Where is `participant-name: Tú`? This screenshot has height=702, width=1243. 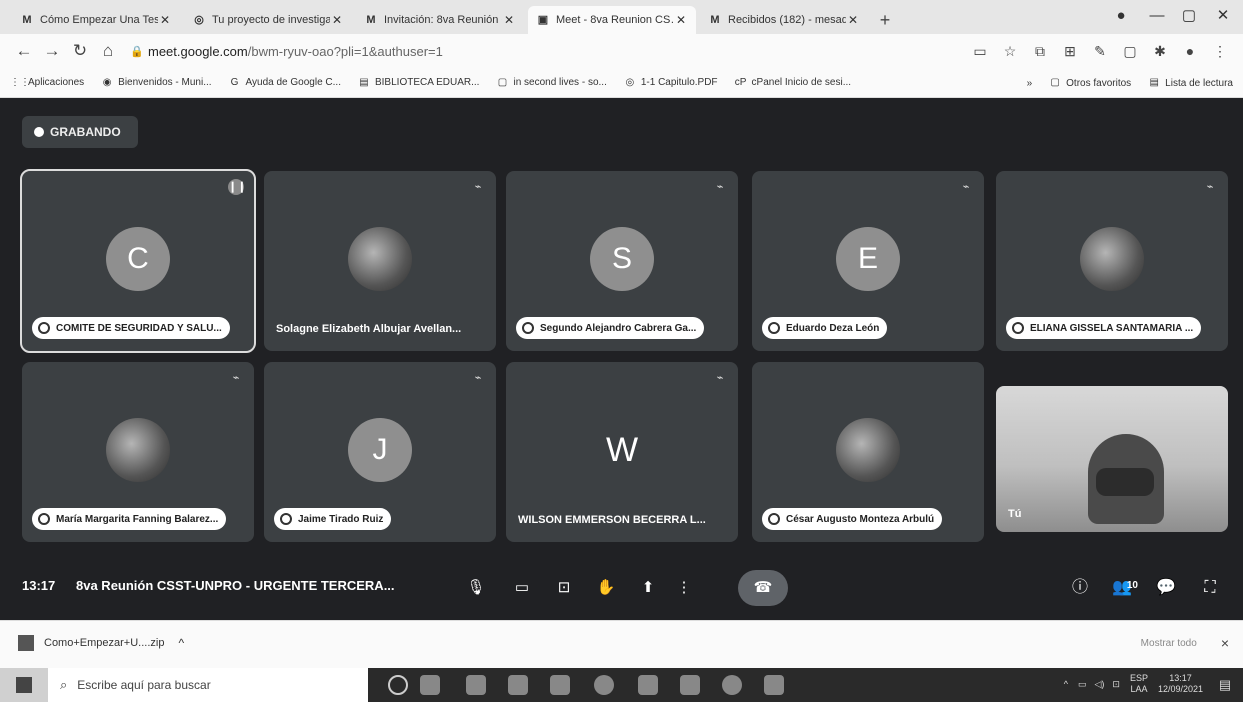
participant-name: Tú is located at coordinates (1015, 514).